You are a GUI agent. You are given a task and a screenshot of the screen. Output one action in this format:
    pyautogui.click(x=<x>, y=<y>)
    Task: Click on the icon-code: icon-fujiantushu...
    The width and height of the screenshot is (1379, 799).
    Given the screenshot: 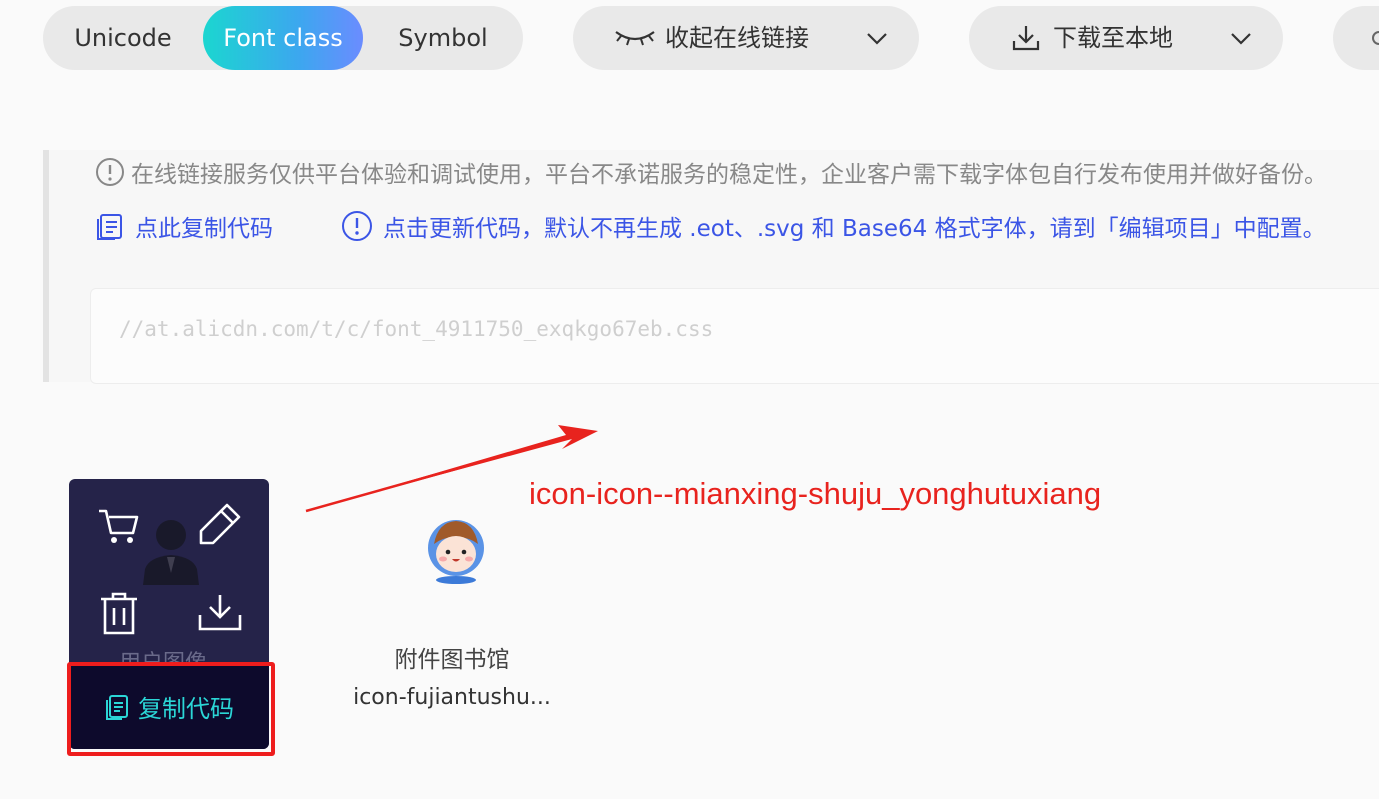 What is the action you would take?
    pyautogui.click(x=452, y=697)
    